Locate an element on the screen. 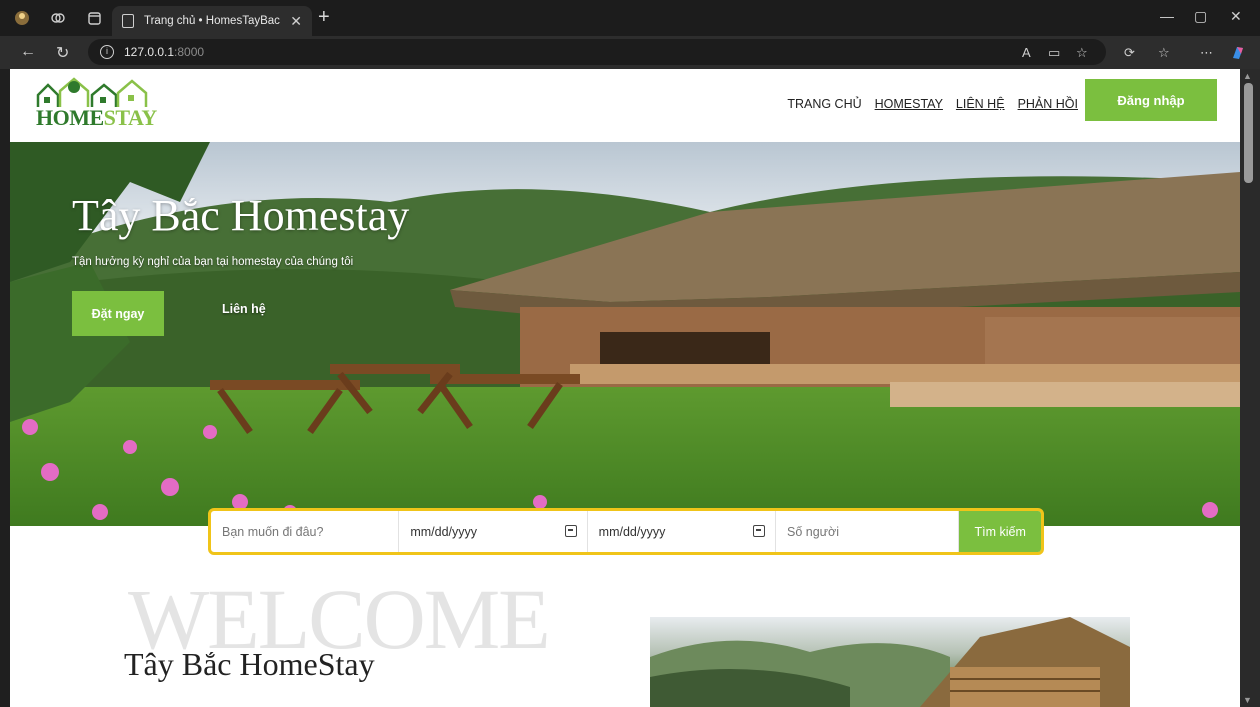 The width and height of the screenshot is (1260, 707). browser-tab: Trang chủ • HomesTayBac ✕ is located at coordinates (212, 21).